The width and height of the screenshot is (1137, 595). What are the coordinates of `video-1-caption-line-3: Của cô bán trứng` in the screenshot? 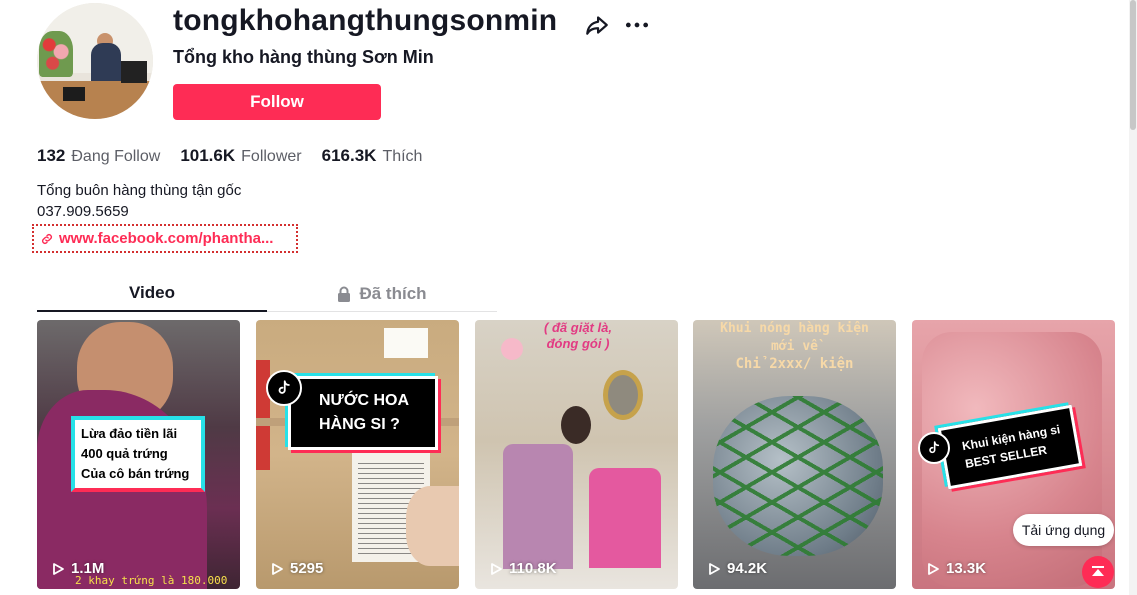 It's located at (135, 473).